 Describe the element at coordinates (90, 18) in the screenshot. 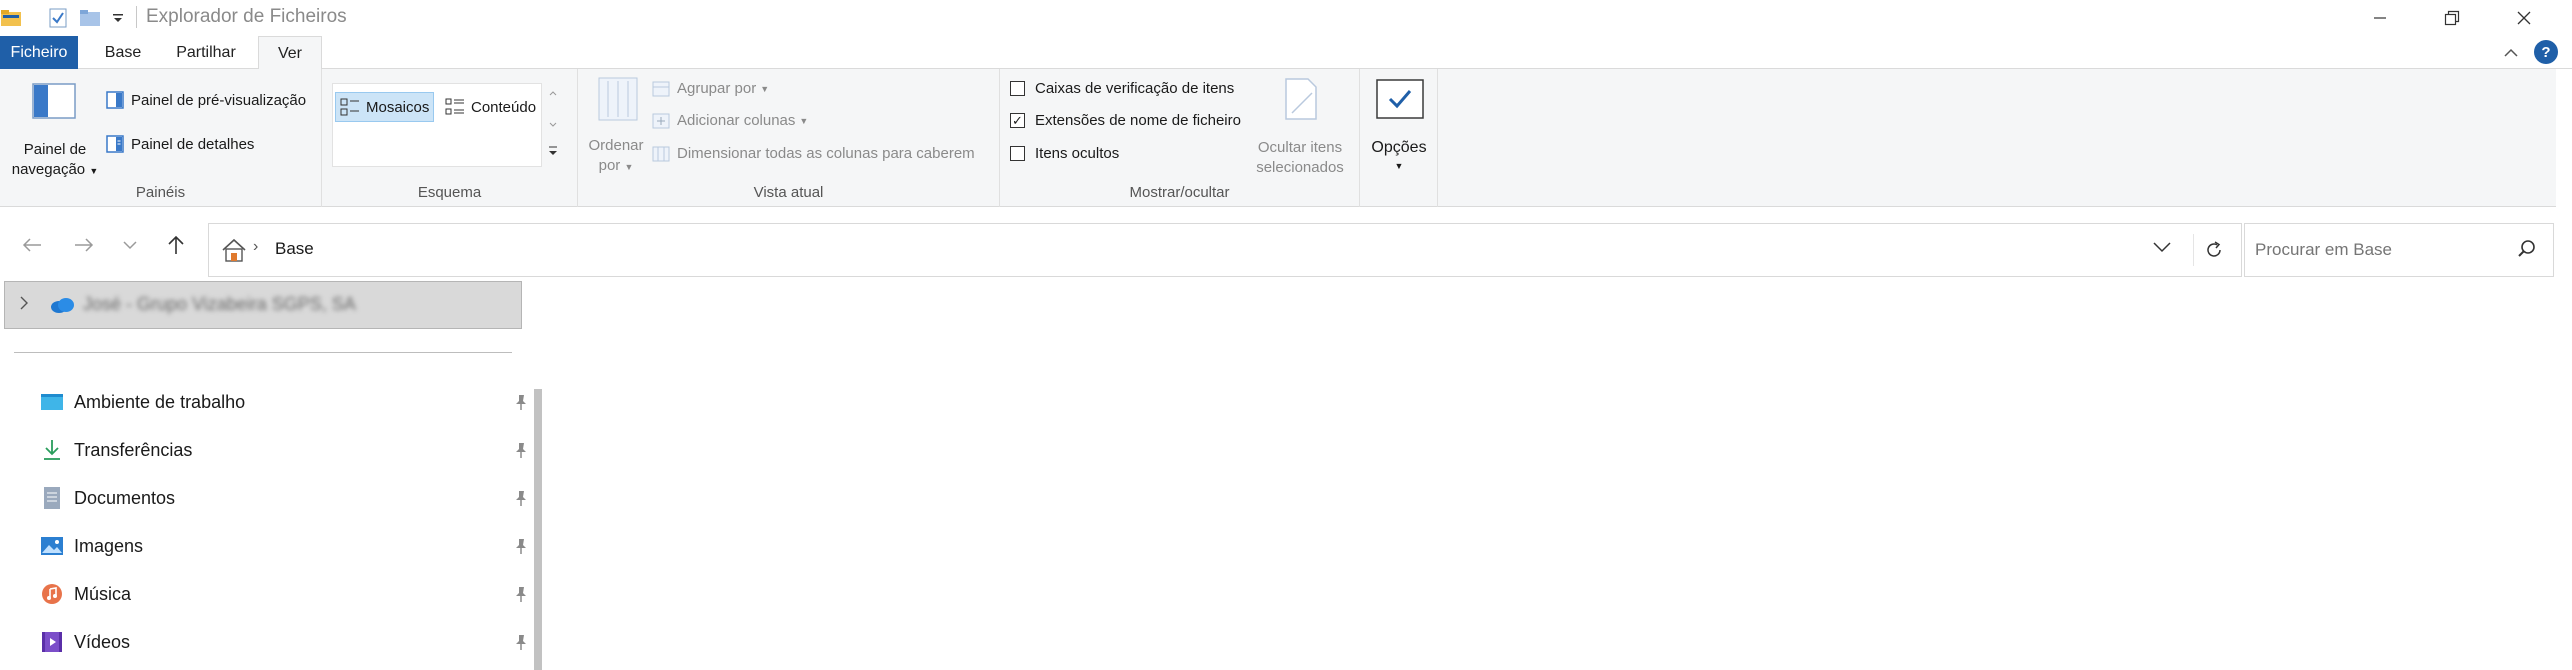

I see `new-folder-quick-access-icon` at that location.